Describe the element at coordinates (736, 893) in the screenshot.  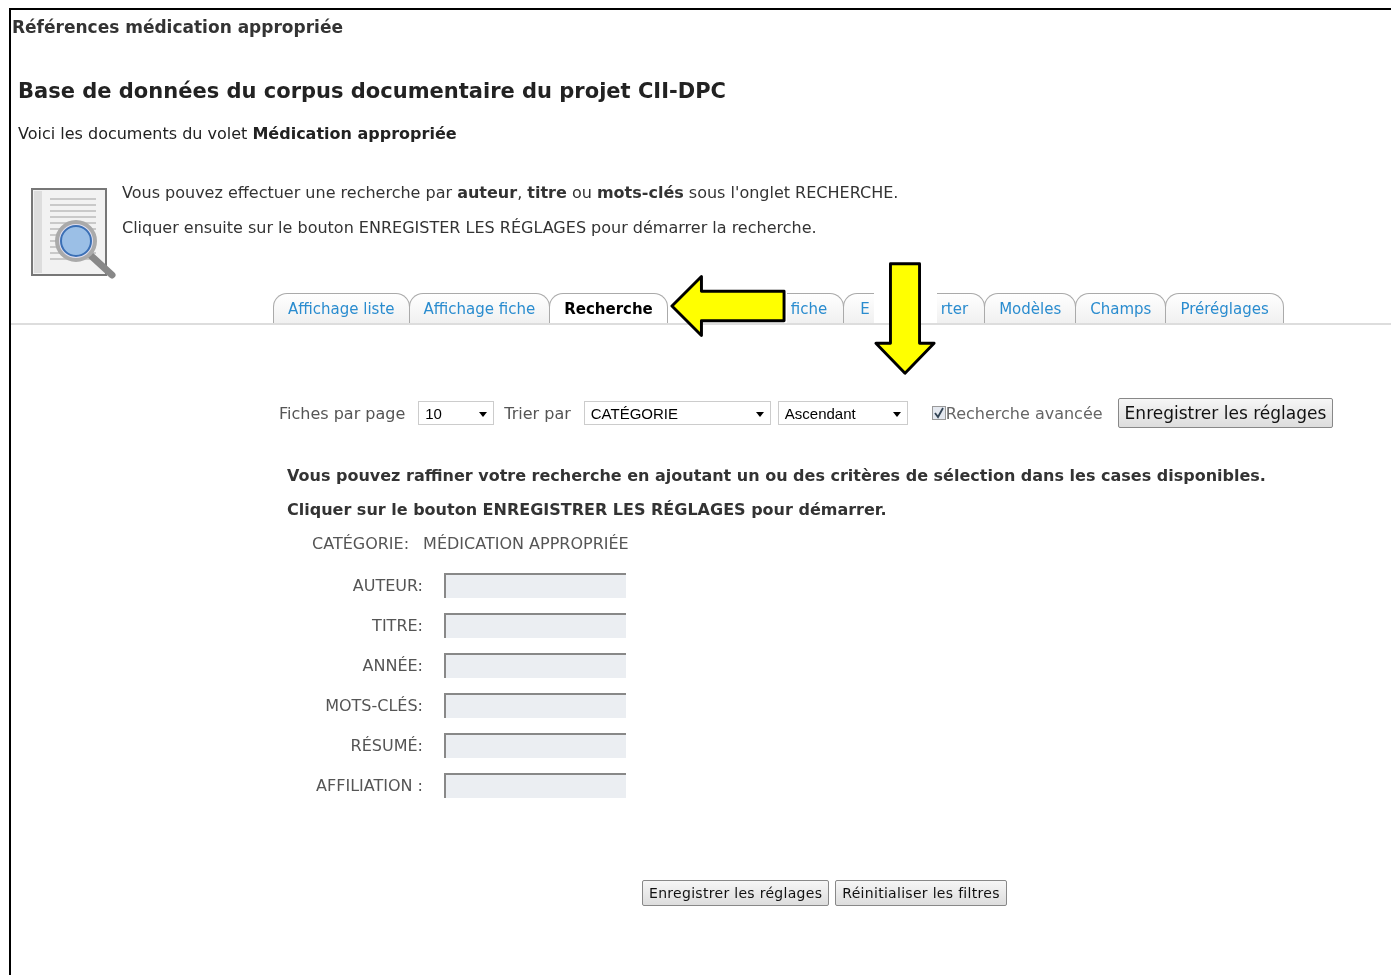
I see `form-button: Enregistrer les réglages` at that location.